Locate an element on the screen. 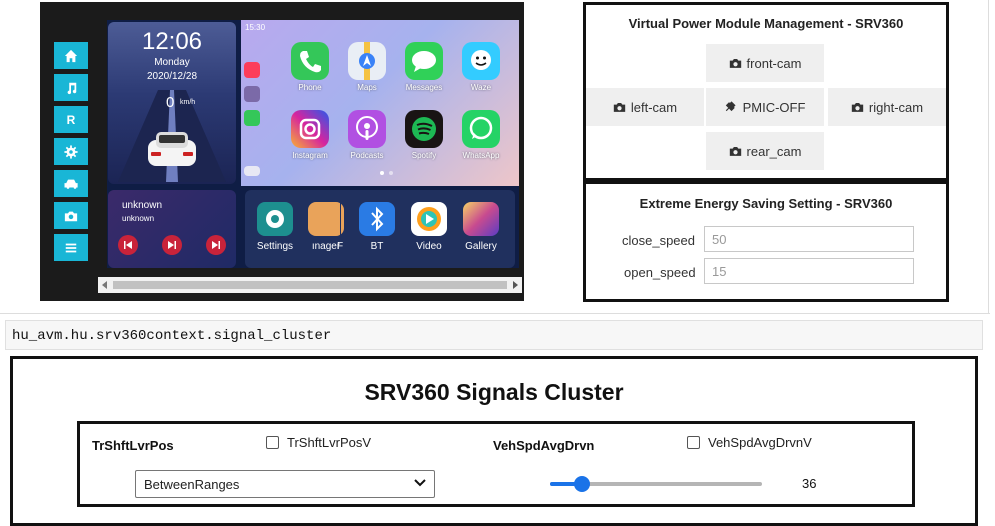 The image size is (995, 526). gear-position-select: BetweenRanges is located at coordinates (285, 484).